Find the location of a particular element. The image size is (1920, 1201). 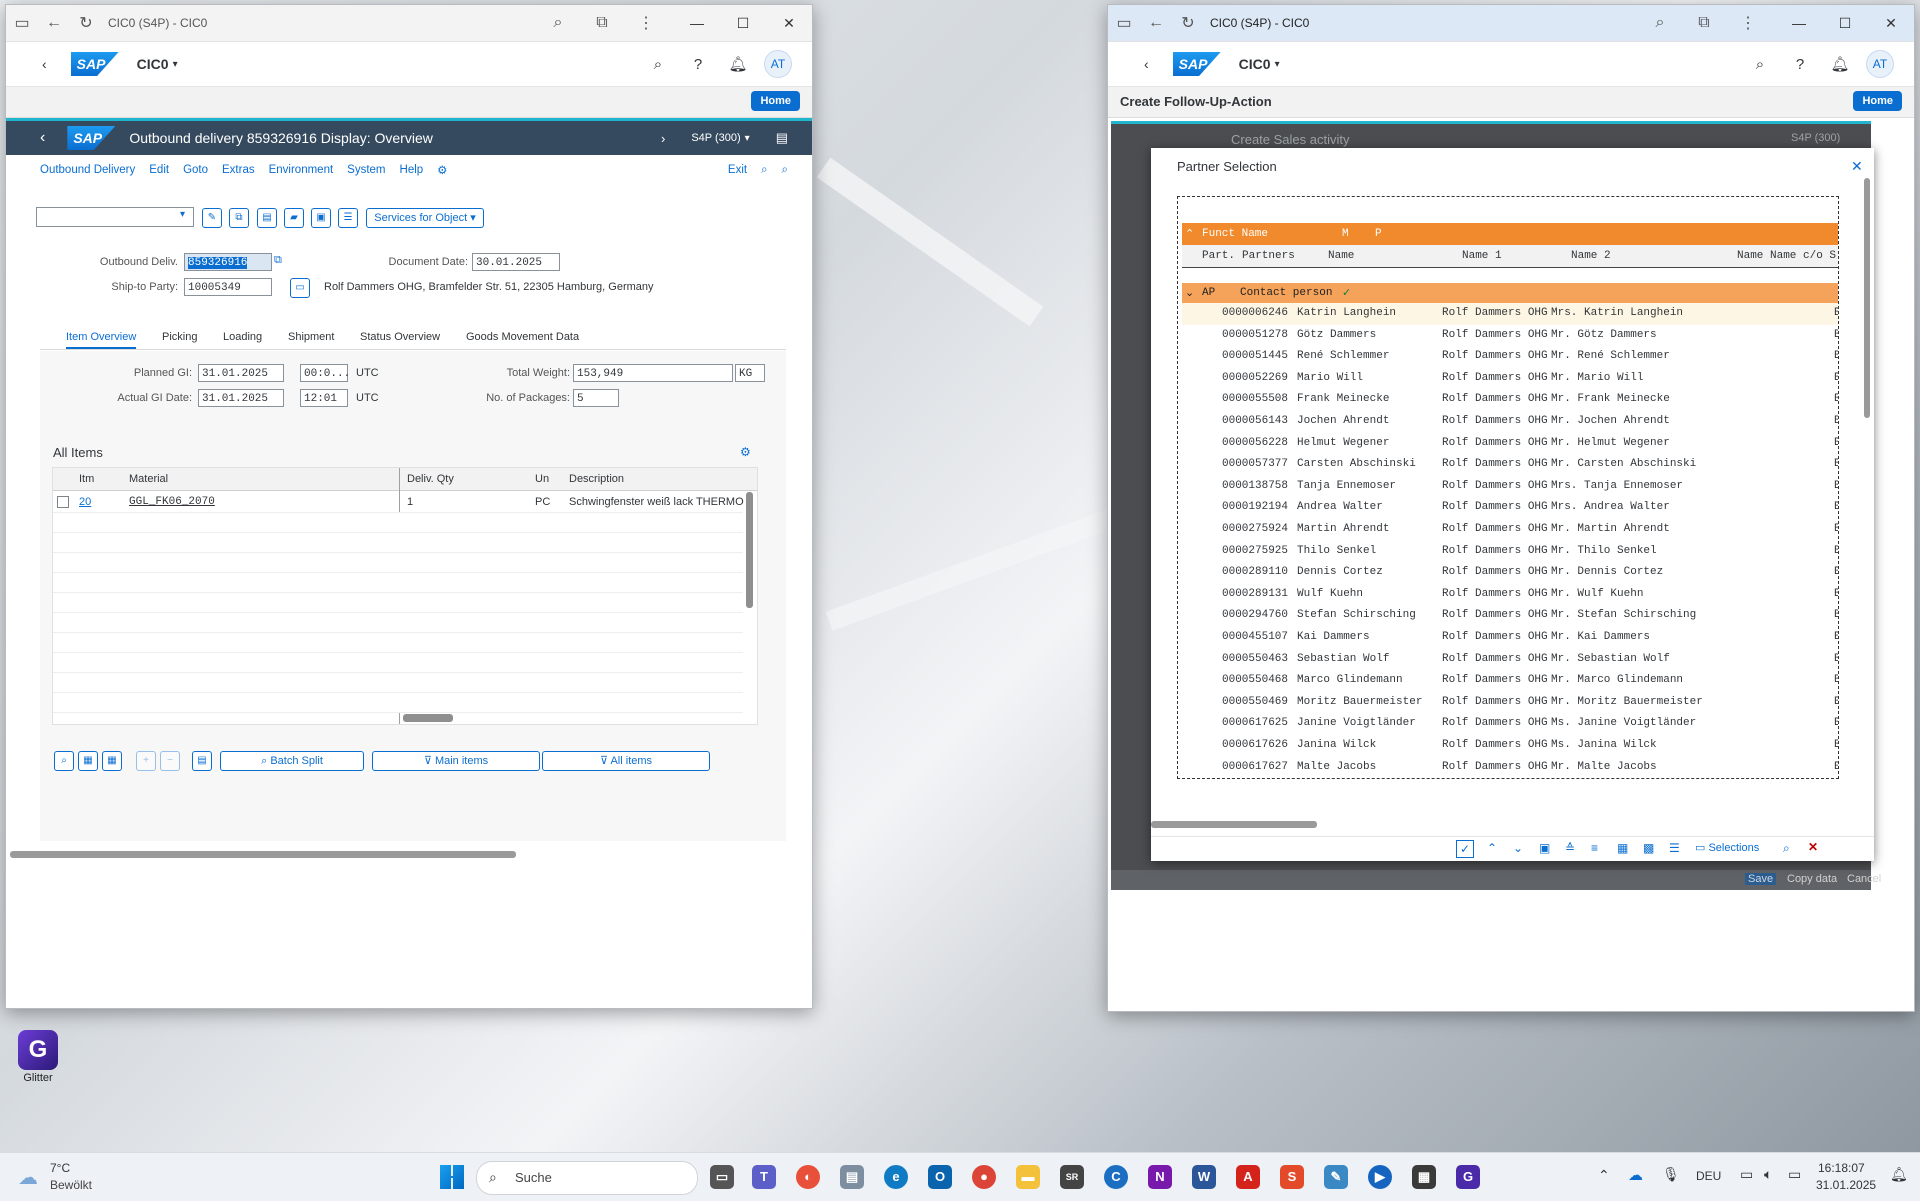

selections-button: ▭ Selections is located at coordinates (1727, 847).